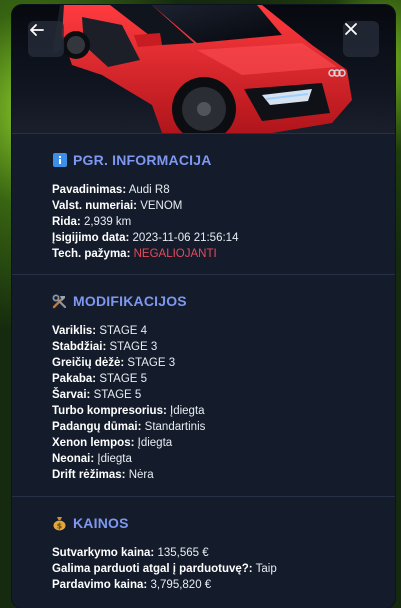 This screenshot has width=401, height=608. I want to click on row-label: Pardavimo kaina:, so click(100, 585).